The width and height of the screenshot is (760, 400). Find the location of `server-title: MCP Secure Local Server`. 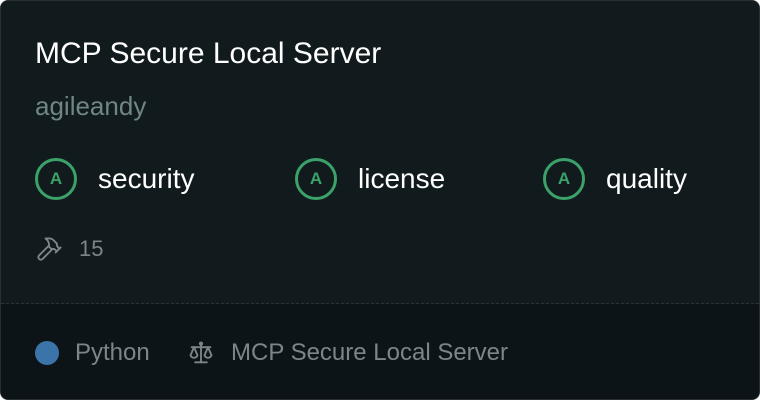

server-title: MCP Secure Local Server is located at coordinates (208, 54).